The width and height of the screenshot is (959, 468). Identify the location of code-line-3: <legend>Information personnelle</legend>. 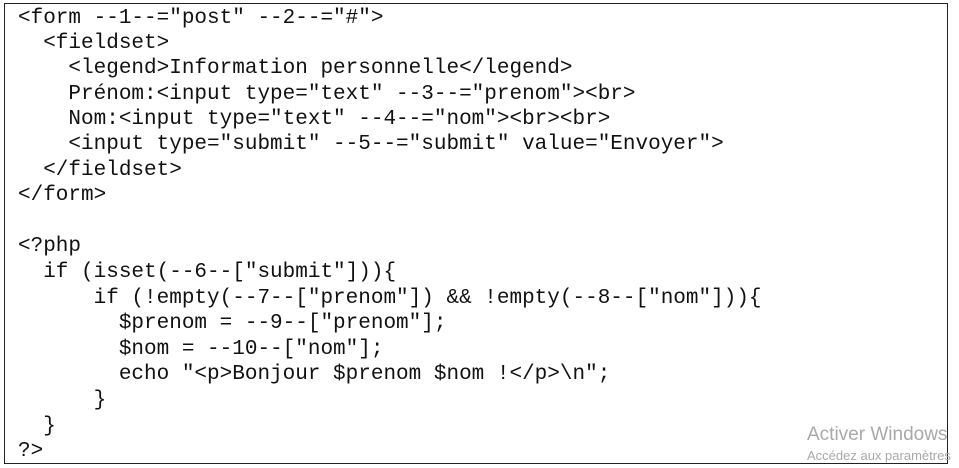
(295, 68).